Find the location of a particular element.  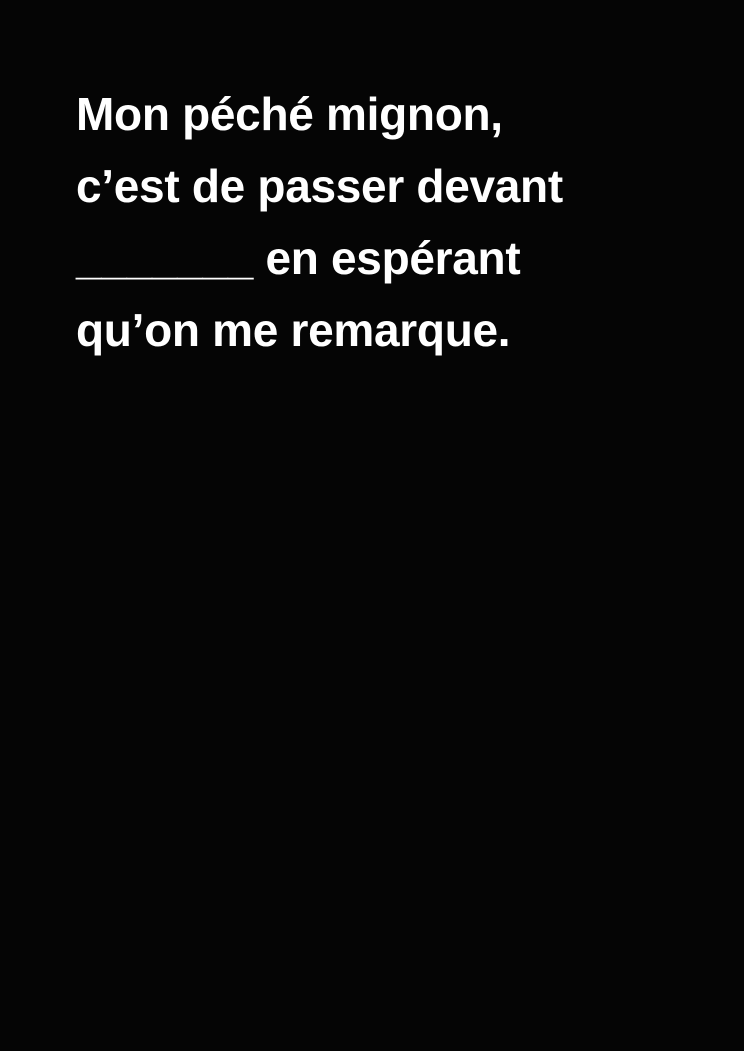

card-prompt-line-2: c’est de passer devant is located at coordinates (319, 186).